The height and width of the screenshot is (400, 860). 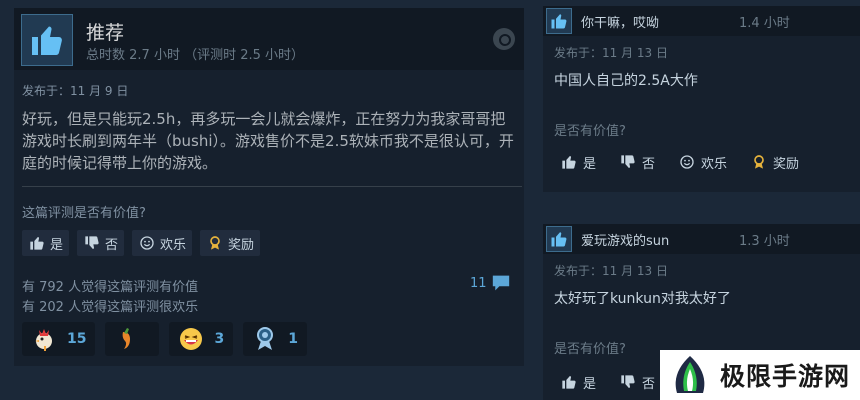 I want to click on laughing-face-award-icon, so click(x=191, y=339).